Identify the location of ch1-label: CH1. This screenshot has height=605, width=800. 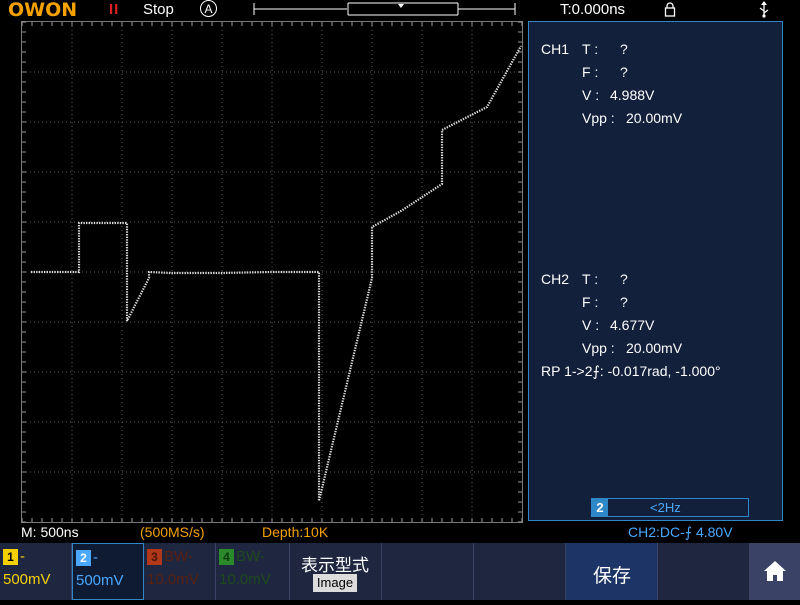
(555, 49).